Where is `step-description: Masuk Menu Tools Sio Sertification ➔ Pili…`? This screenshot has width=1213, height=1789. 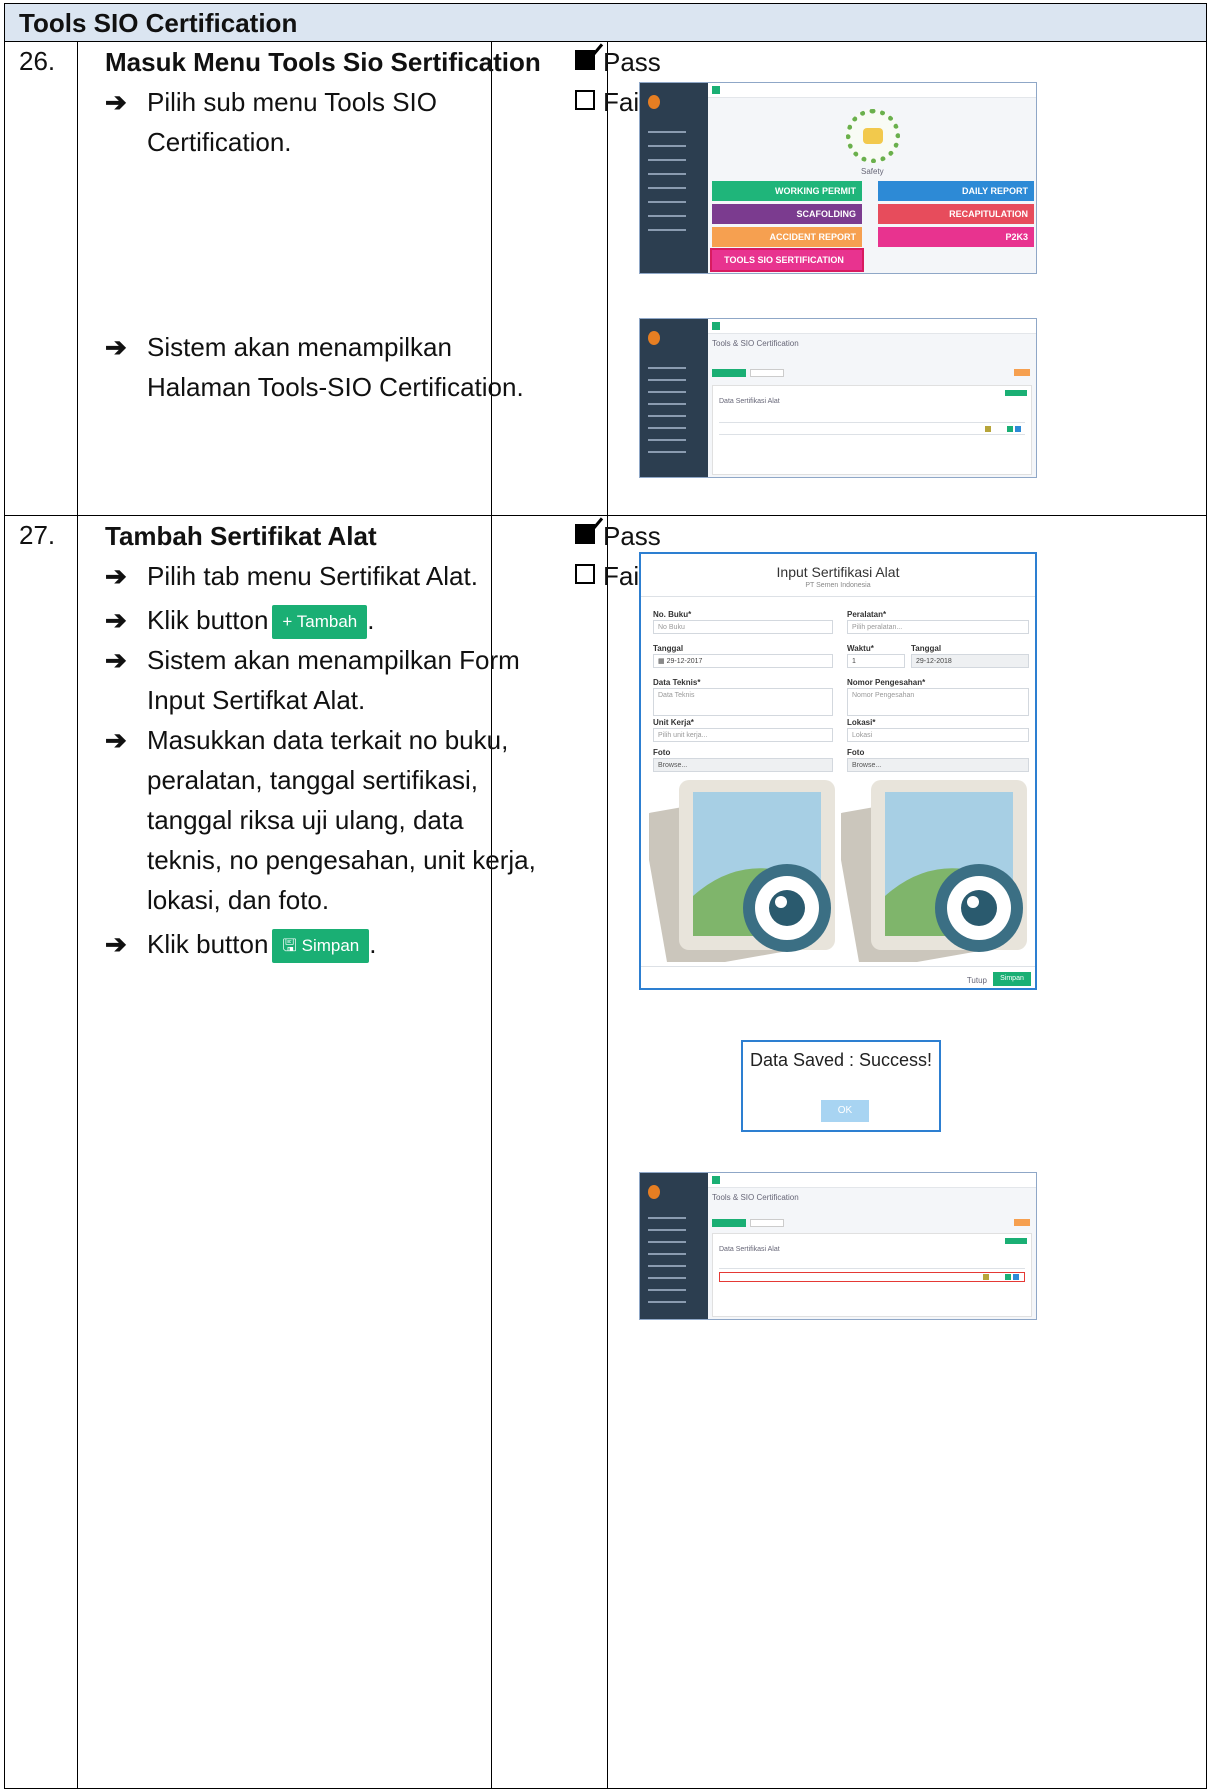
step-description: Masuk Menu Tools Sio Sertification ➔ Pili… is located at coordinates (325, 102).